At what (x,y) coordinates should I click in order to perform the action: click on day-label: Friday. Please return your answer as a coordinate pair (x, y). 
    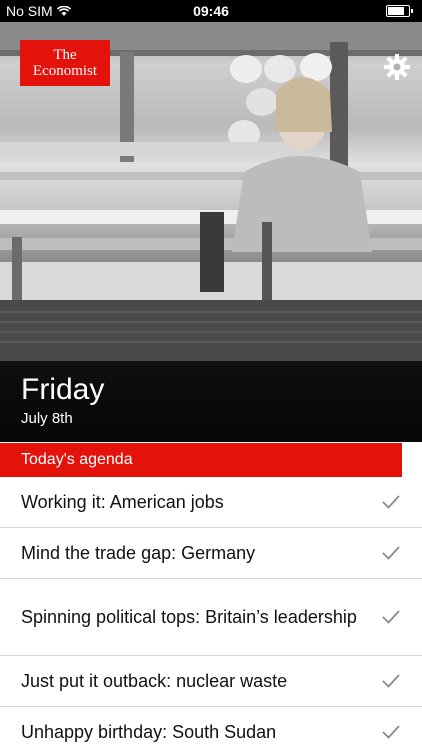
    Looking at the image, I should click on (63, 389).